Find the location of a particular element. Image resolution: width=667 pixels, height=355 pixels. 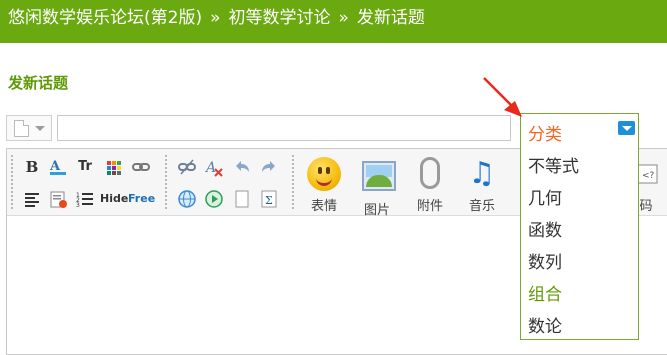

svg-text: Σ is located at coordinates (269, 200).